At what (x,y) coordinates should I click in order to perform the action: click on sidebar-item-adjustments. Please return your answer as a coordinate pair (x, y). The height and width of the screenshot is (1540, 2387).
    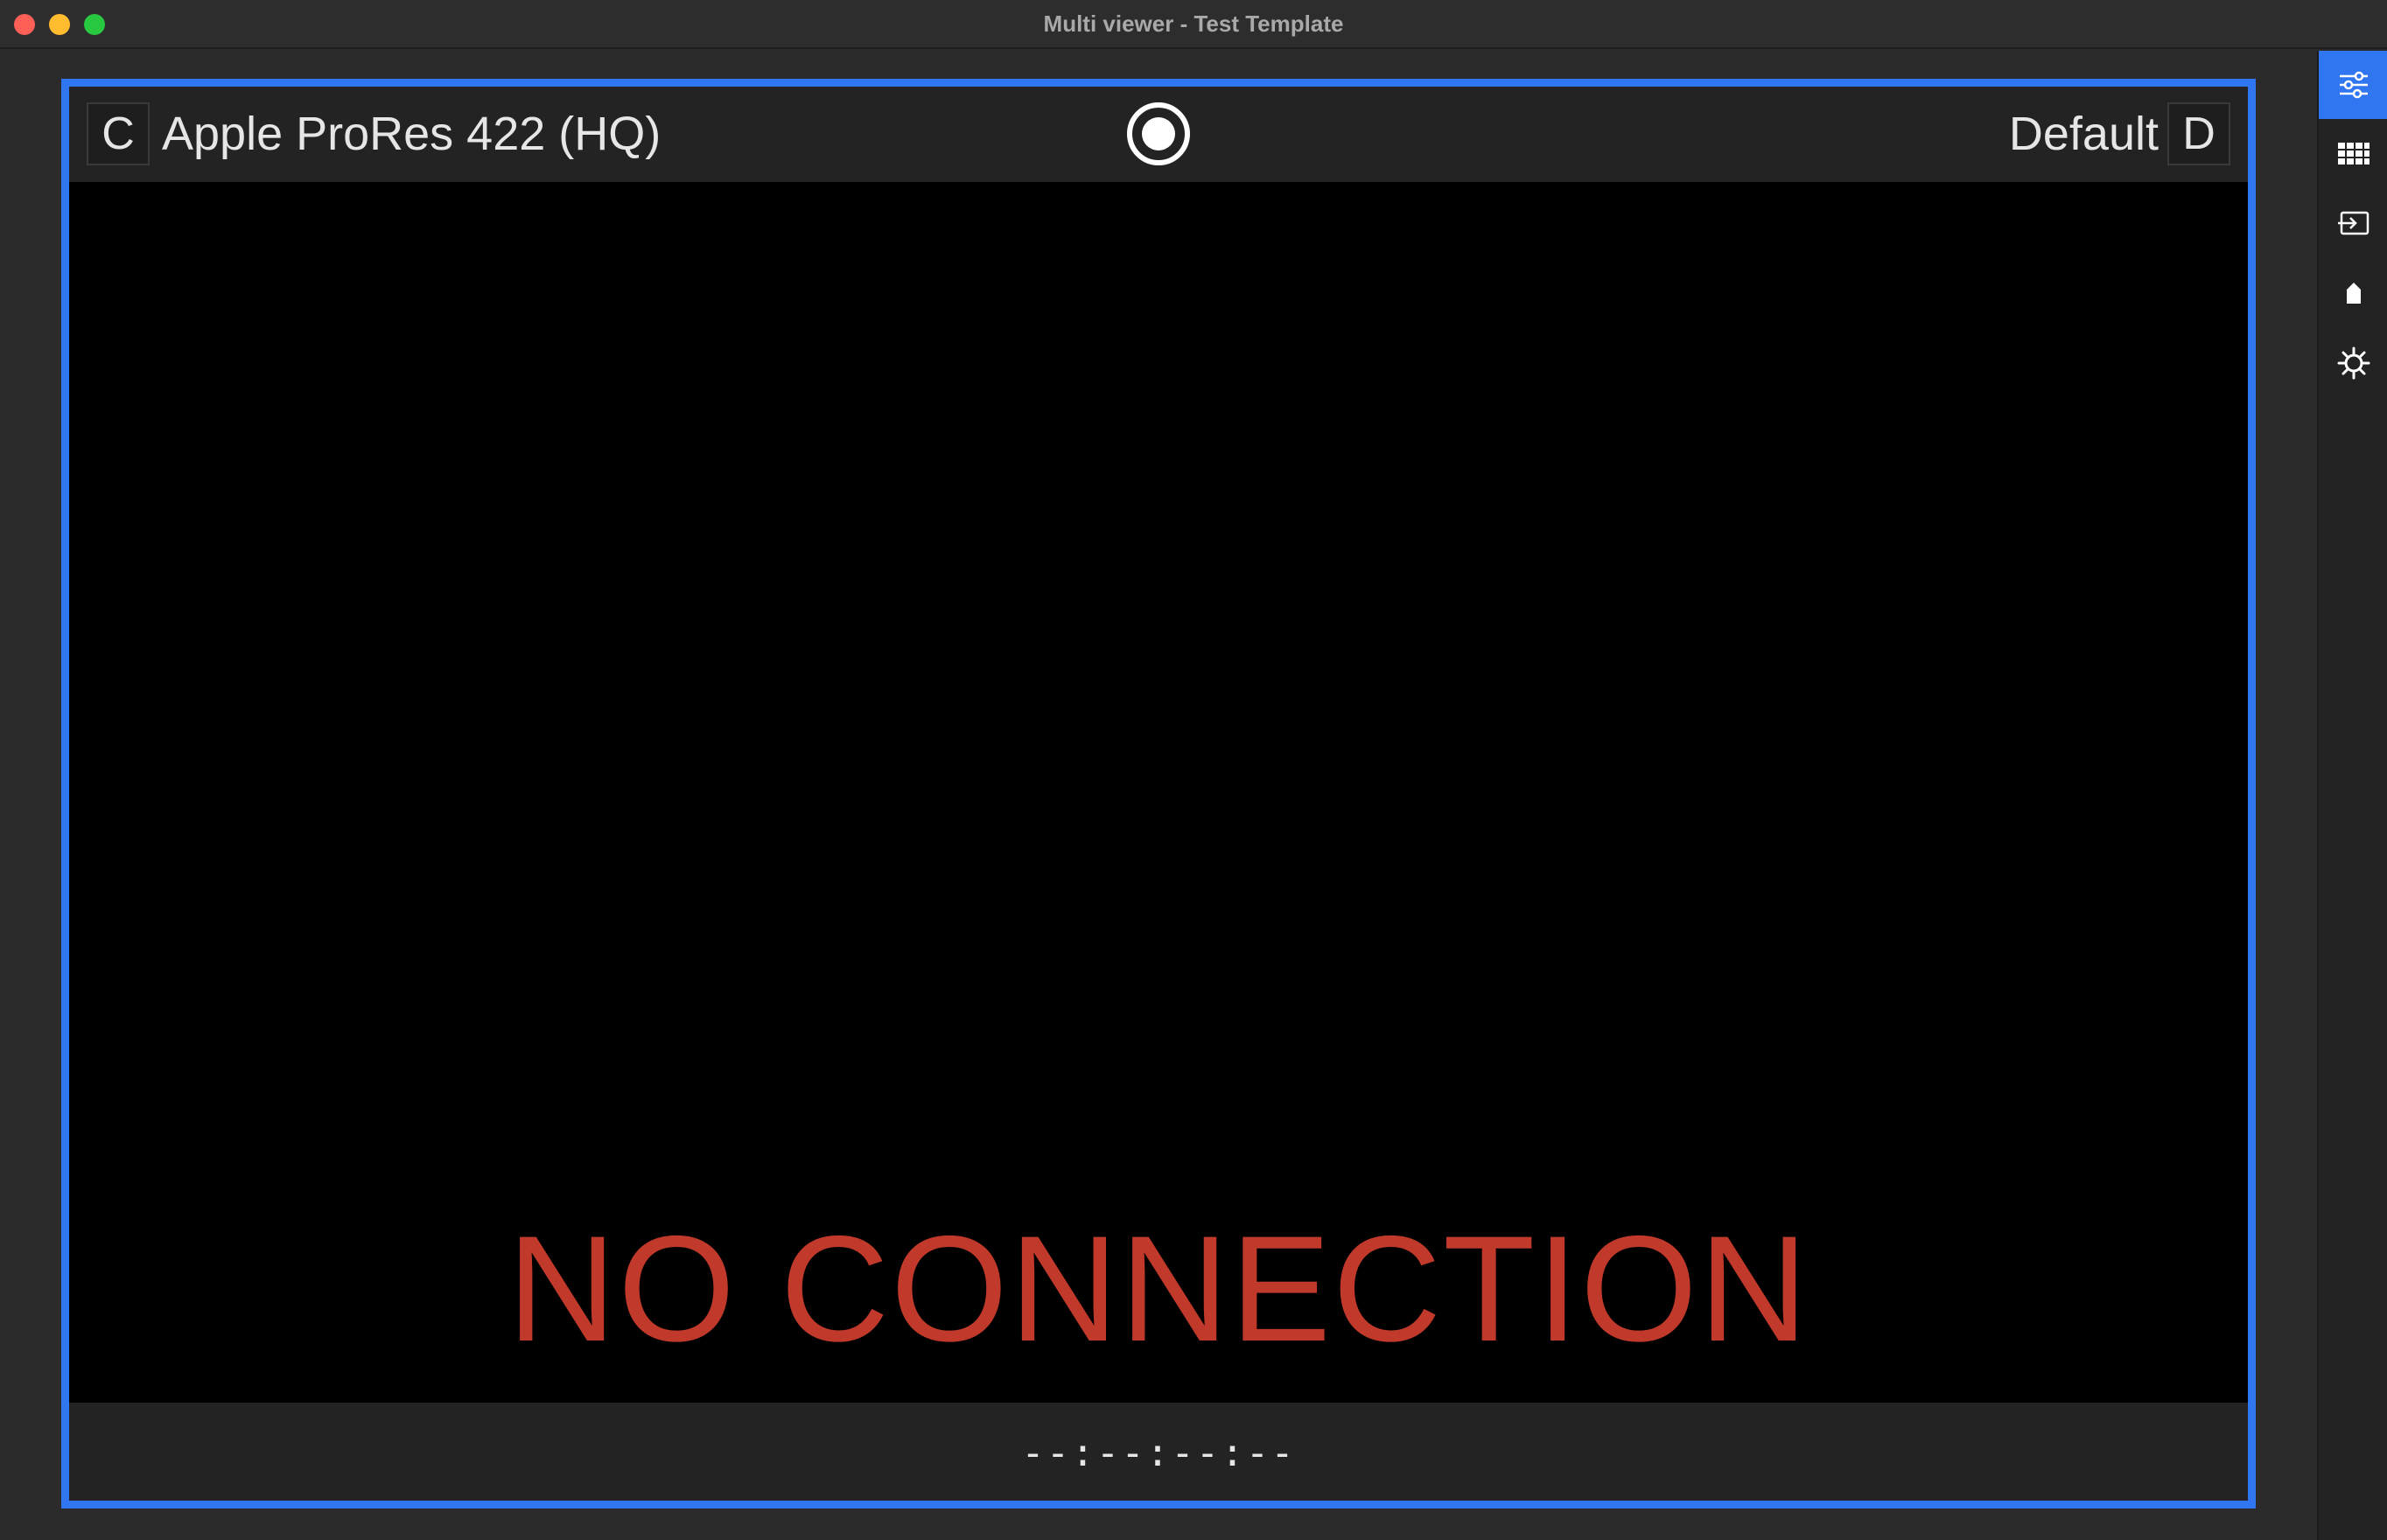
    Looking at the image, I should click on (2353, 85).